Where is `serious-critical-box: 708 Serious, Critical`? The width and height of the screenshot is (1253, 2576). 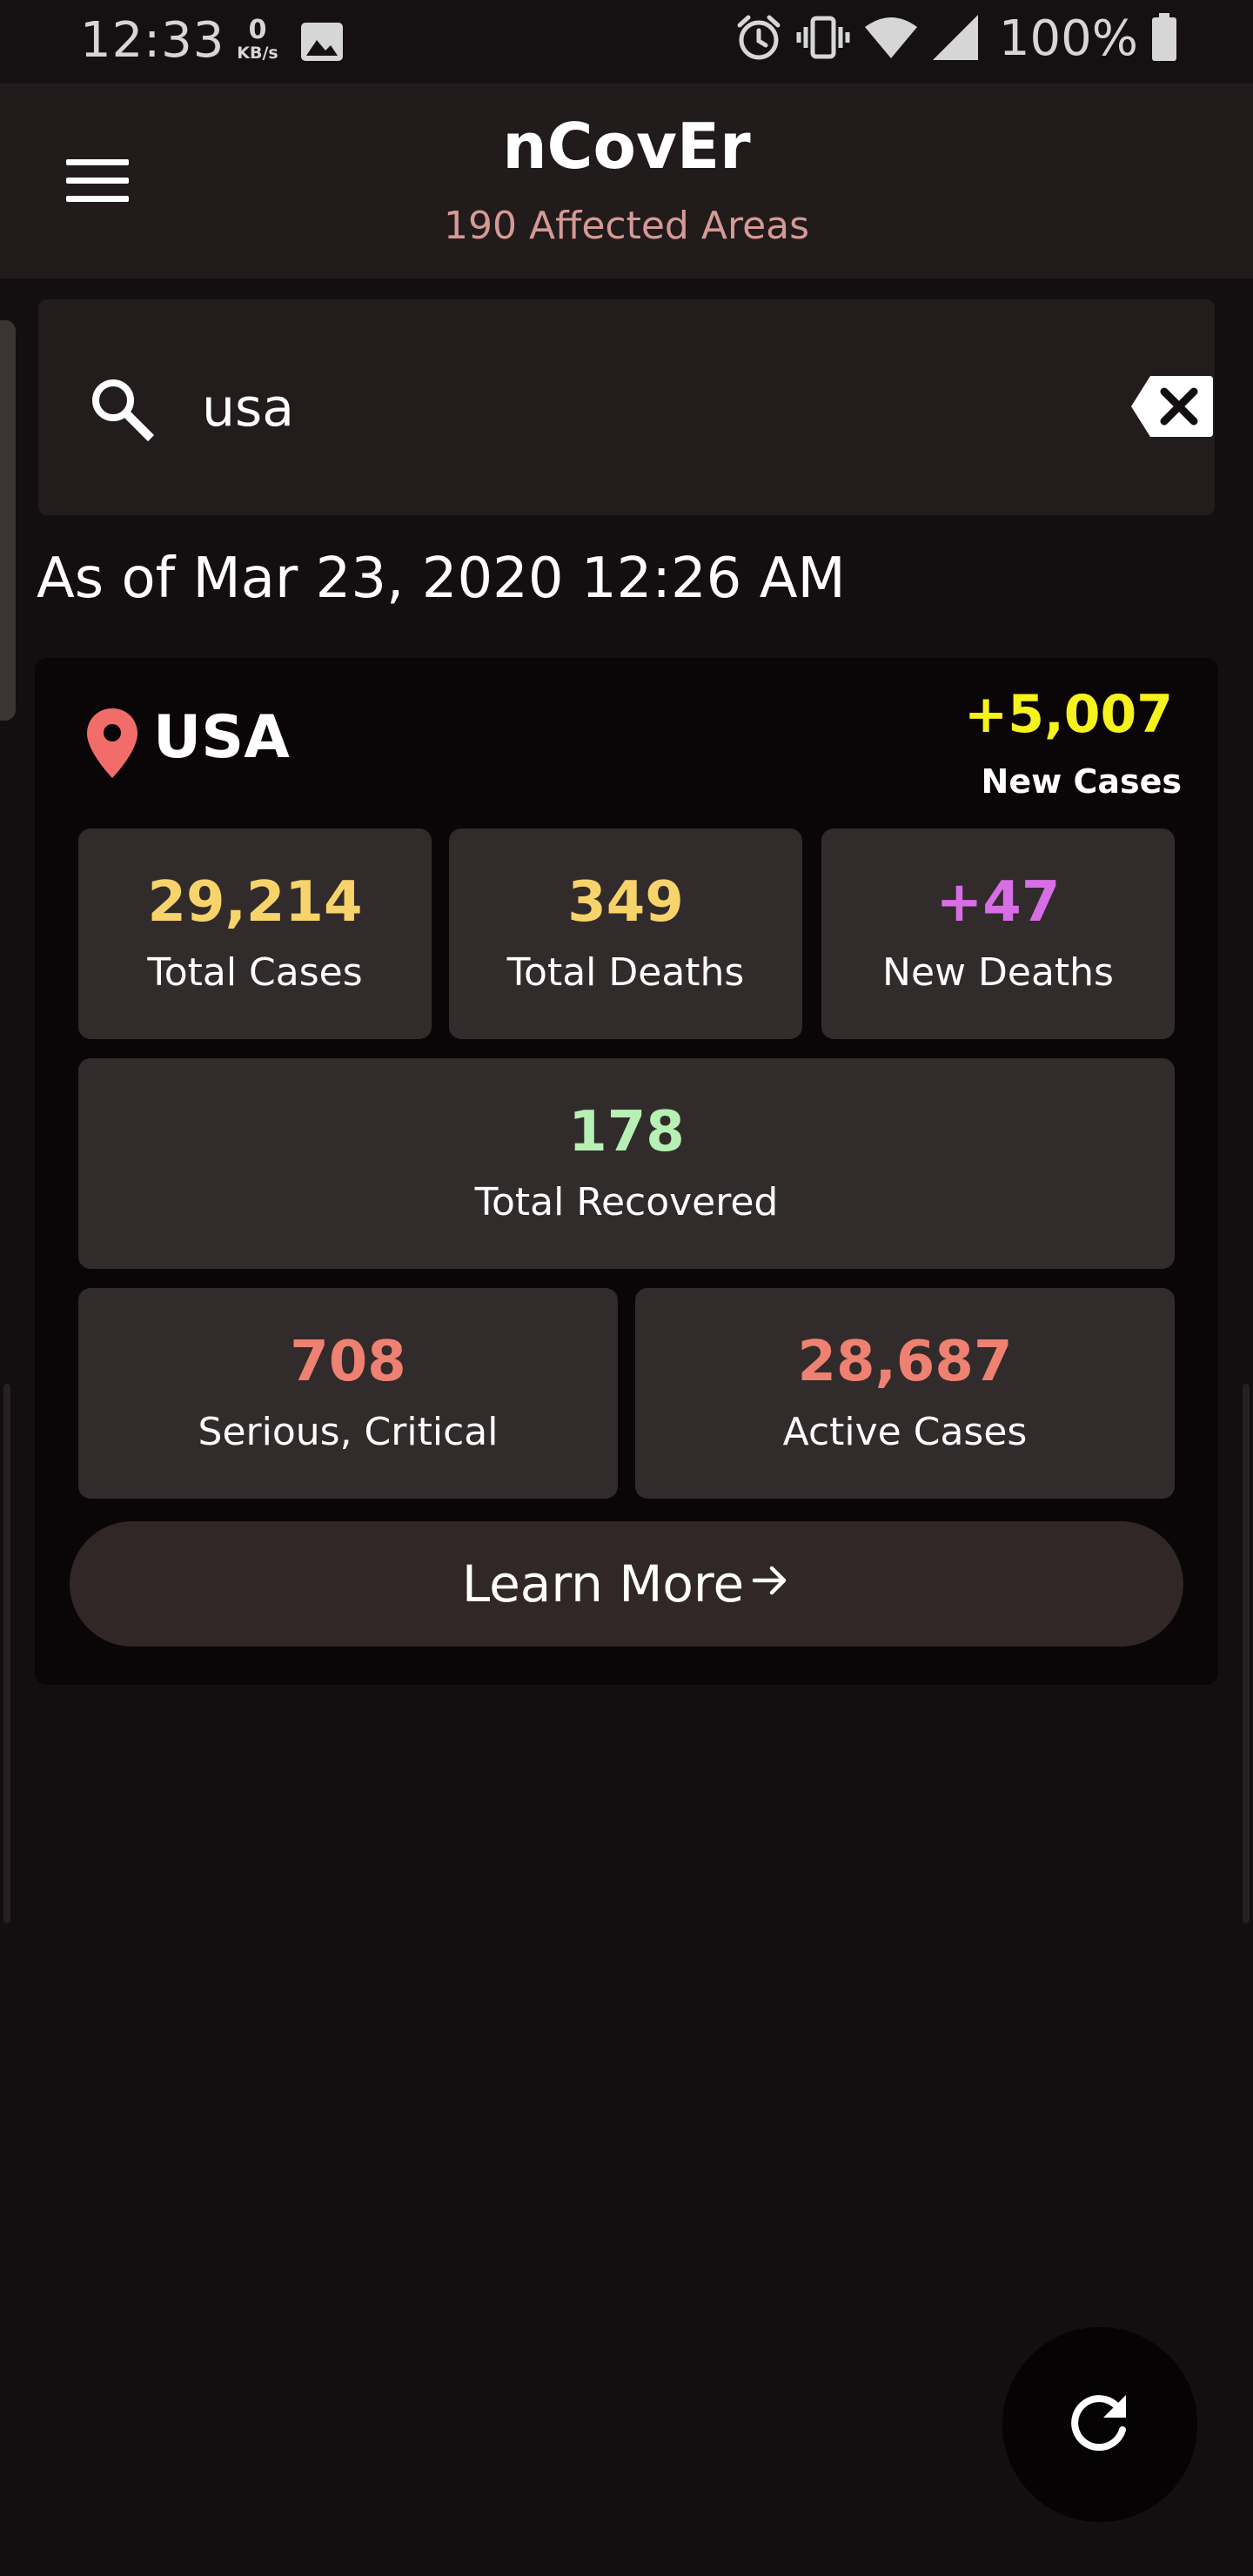 serious-critical-box: 708 Serious, Critical is located at coordinates (348, 1393).